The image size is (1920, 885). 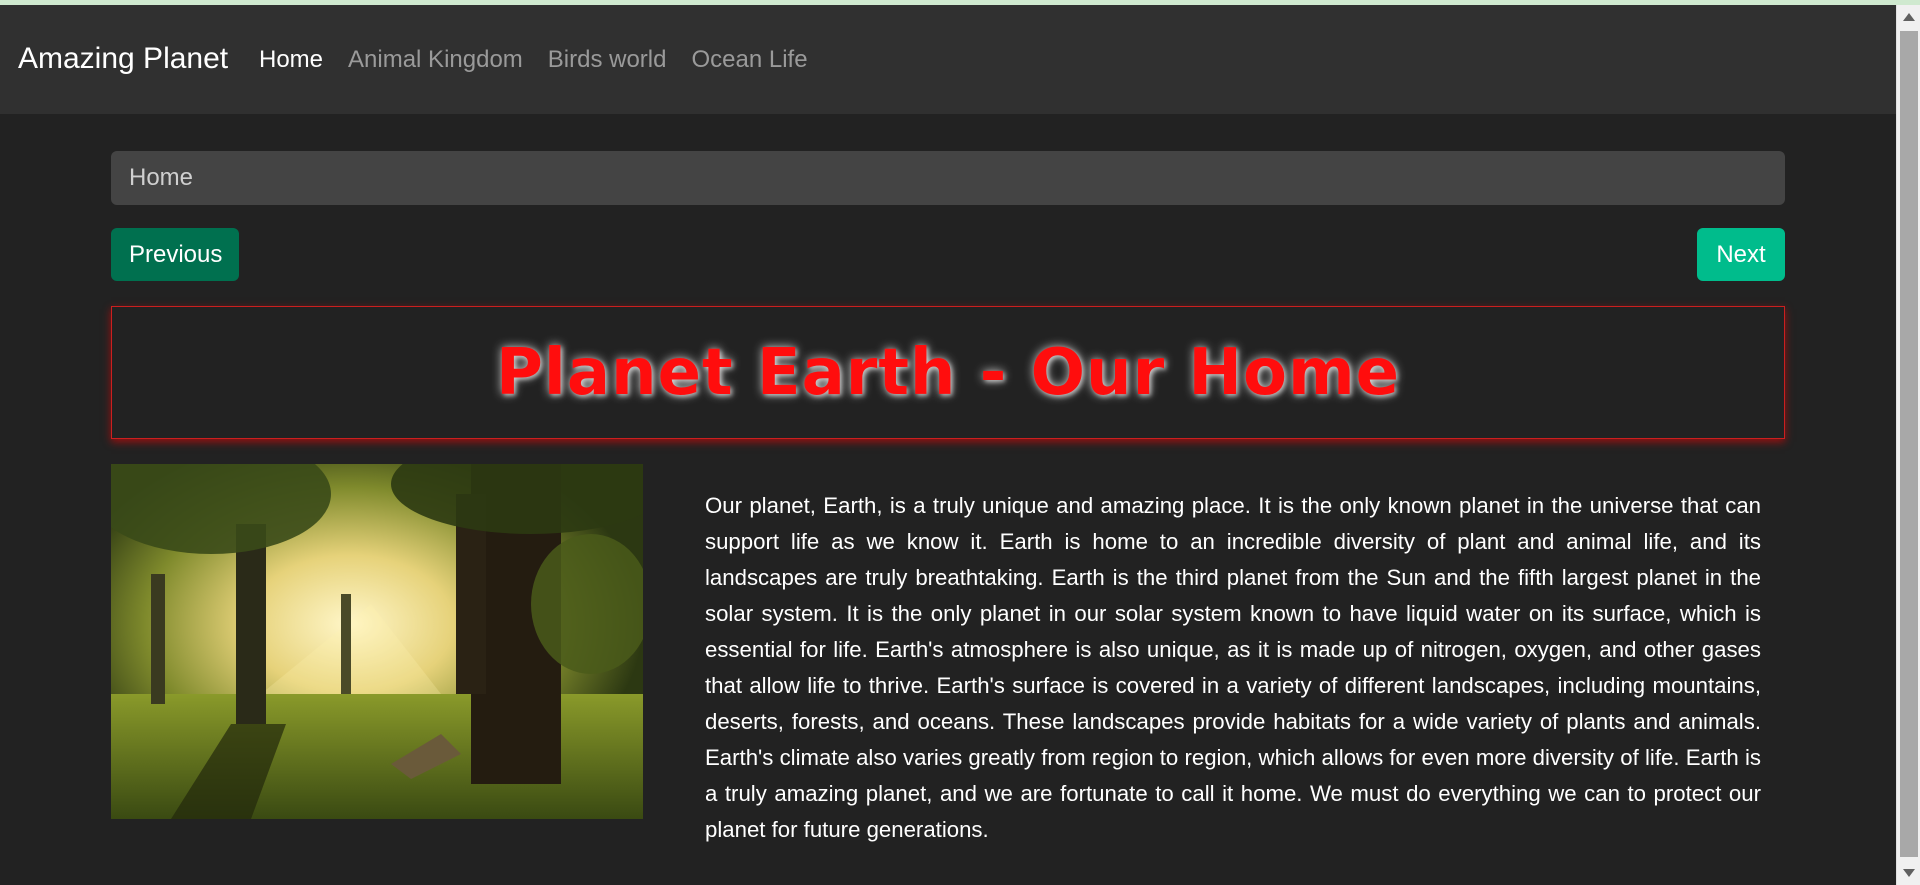 I want to click on scroll-down-arrow-icon, so click(x=1909, y=873).